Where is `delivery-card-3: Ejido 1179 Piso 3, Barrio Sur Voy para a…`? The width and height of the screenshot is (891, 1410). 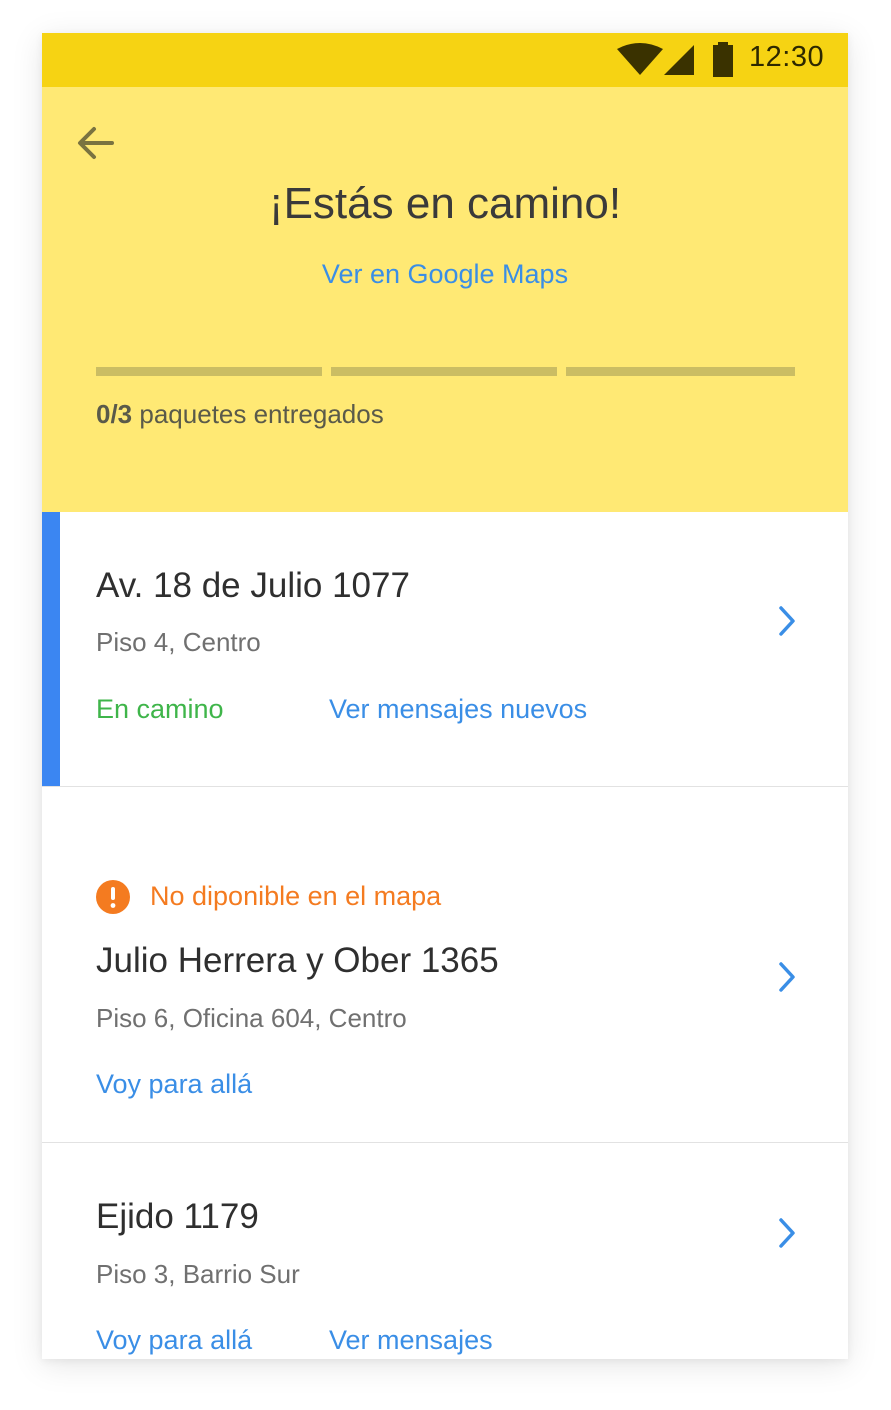 delivery-card-3: Ejido 1179 Piso 3, Barrio Sur Voy para a… is located at coordinates (445, 1251).